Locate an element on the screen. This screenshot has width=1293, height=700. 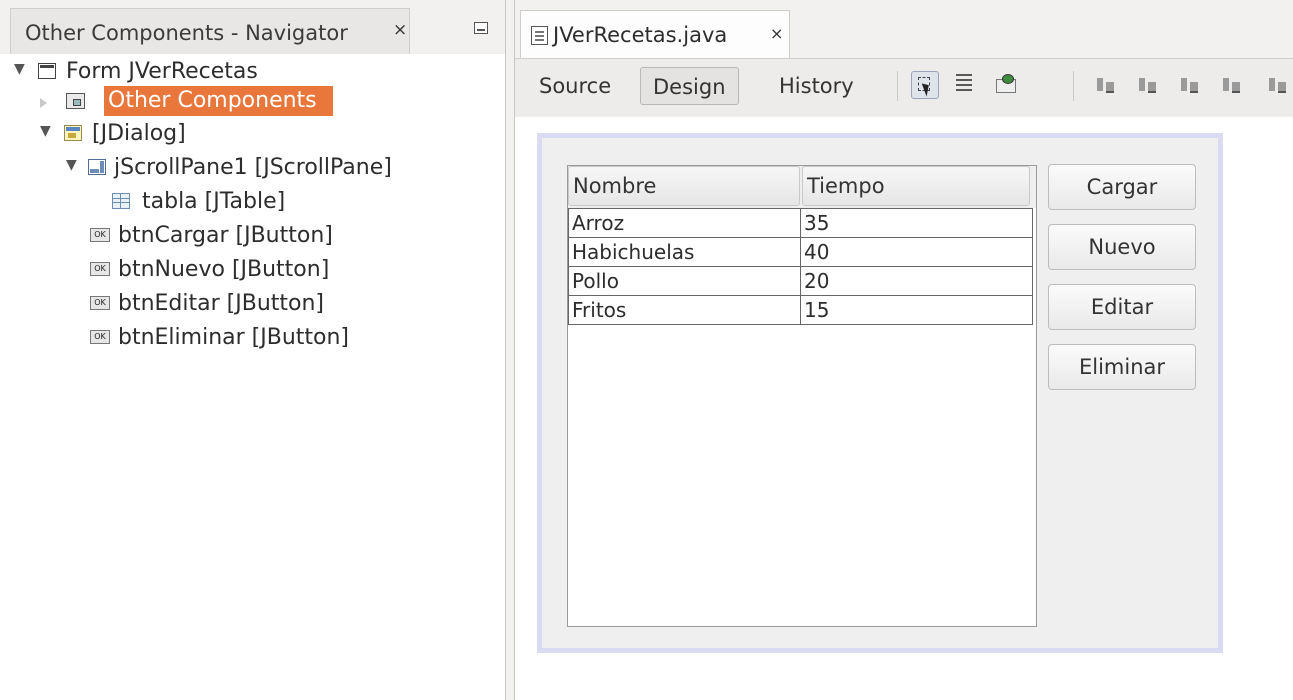
table-row: Habichuelas 40 is located at coordinates (802, 252).